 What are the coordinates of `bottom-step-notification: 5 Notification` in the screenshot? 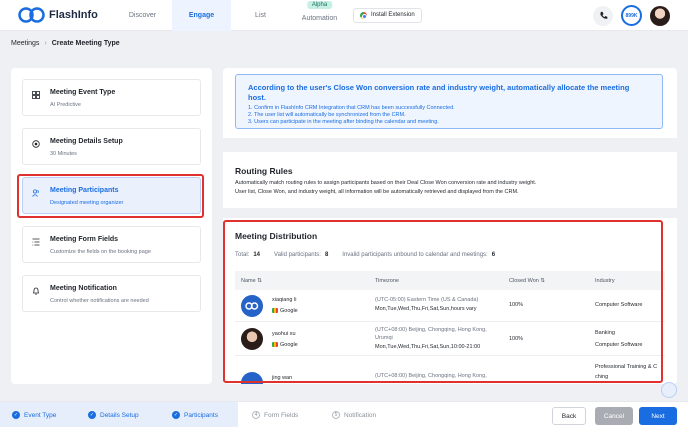 It's located at (354, 414).